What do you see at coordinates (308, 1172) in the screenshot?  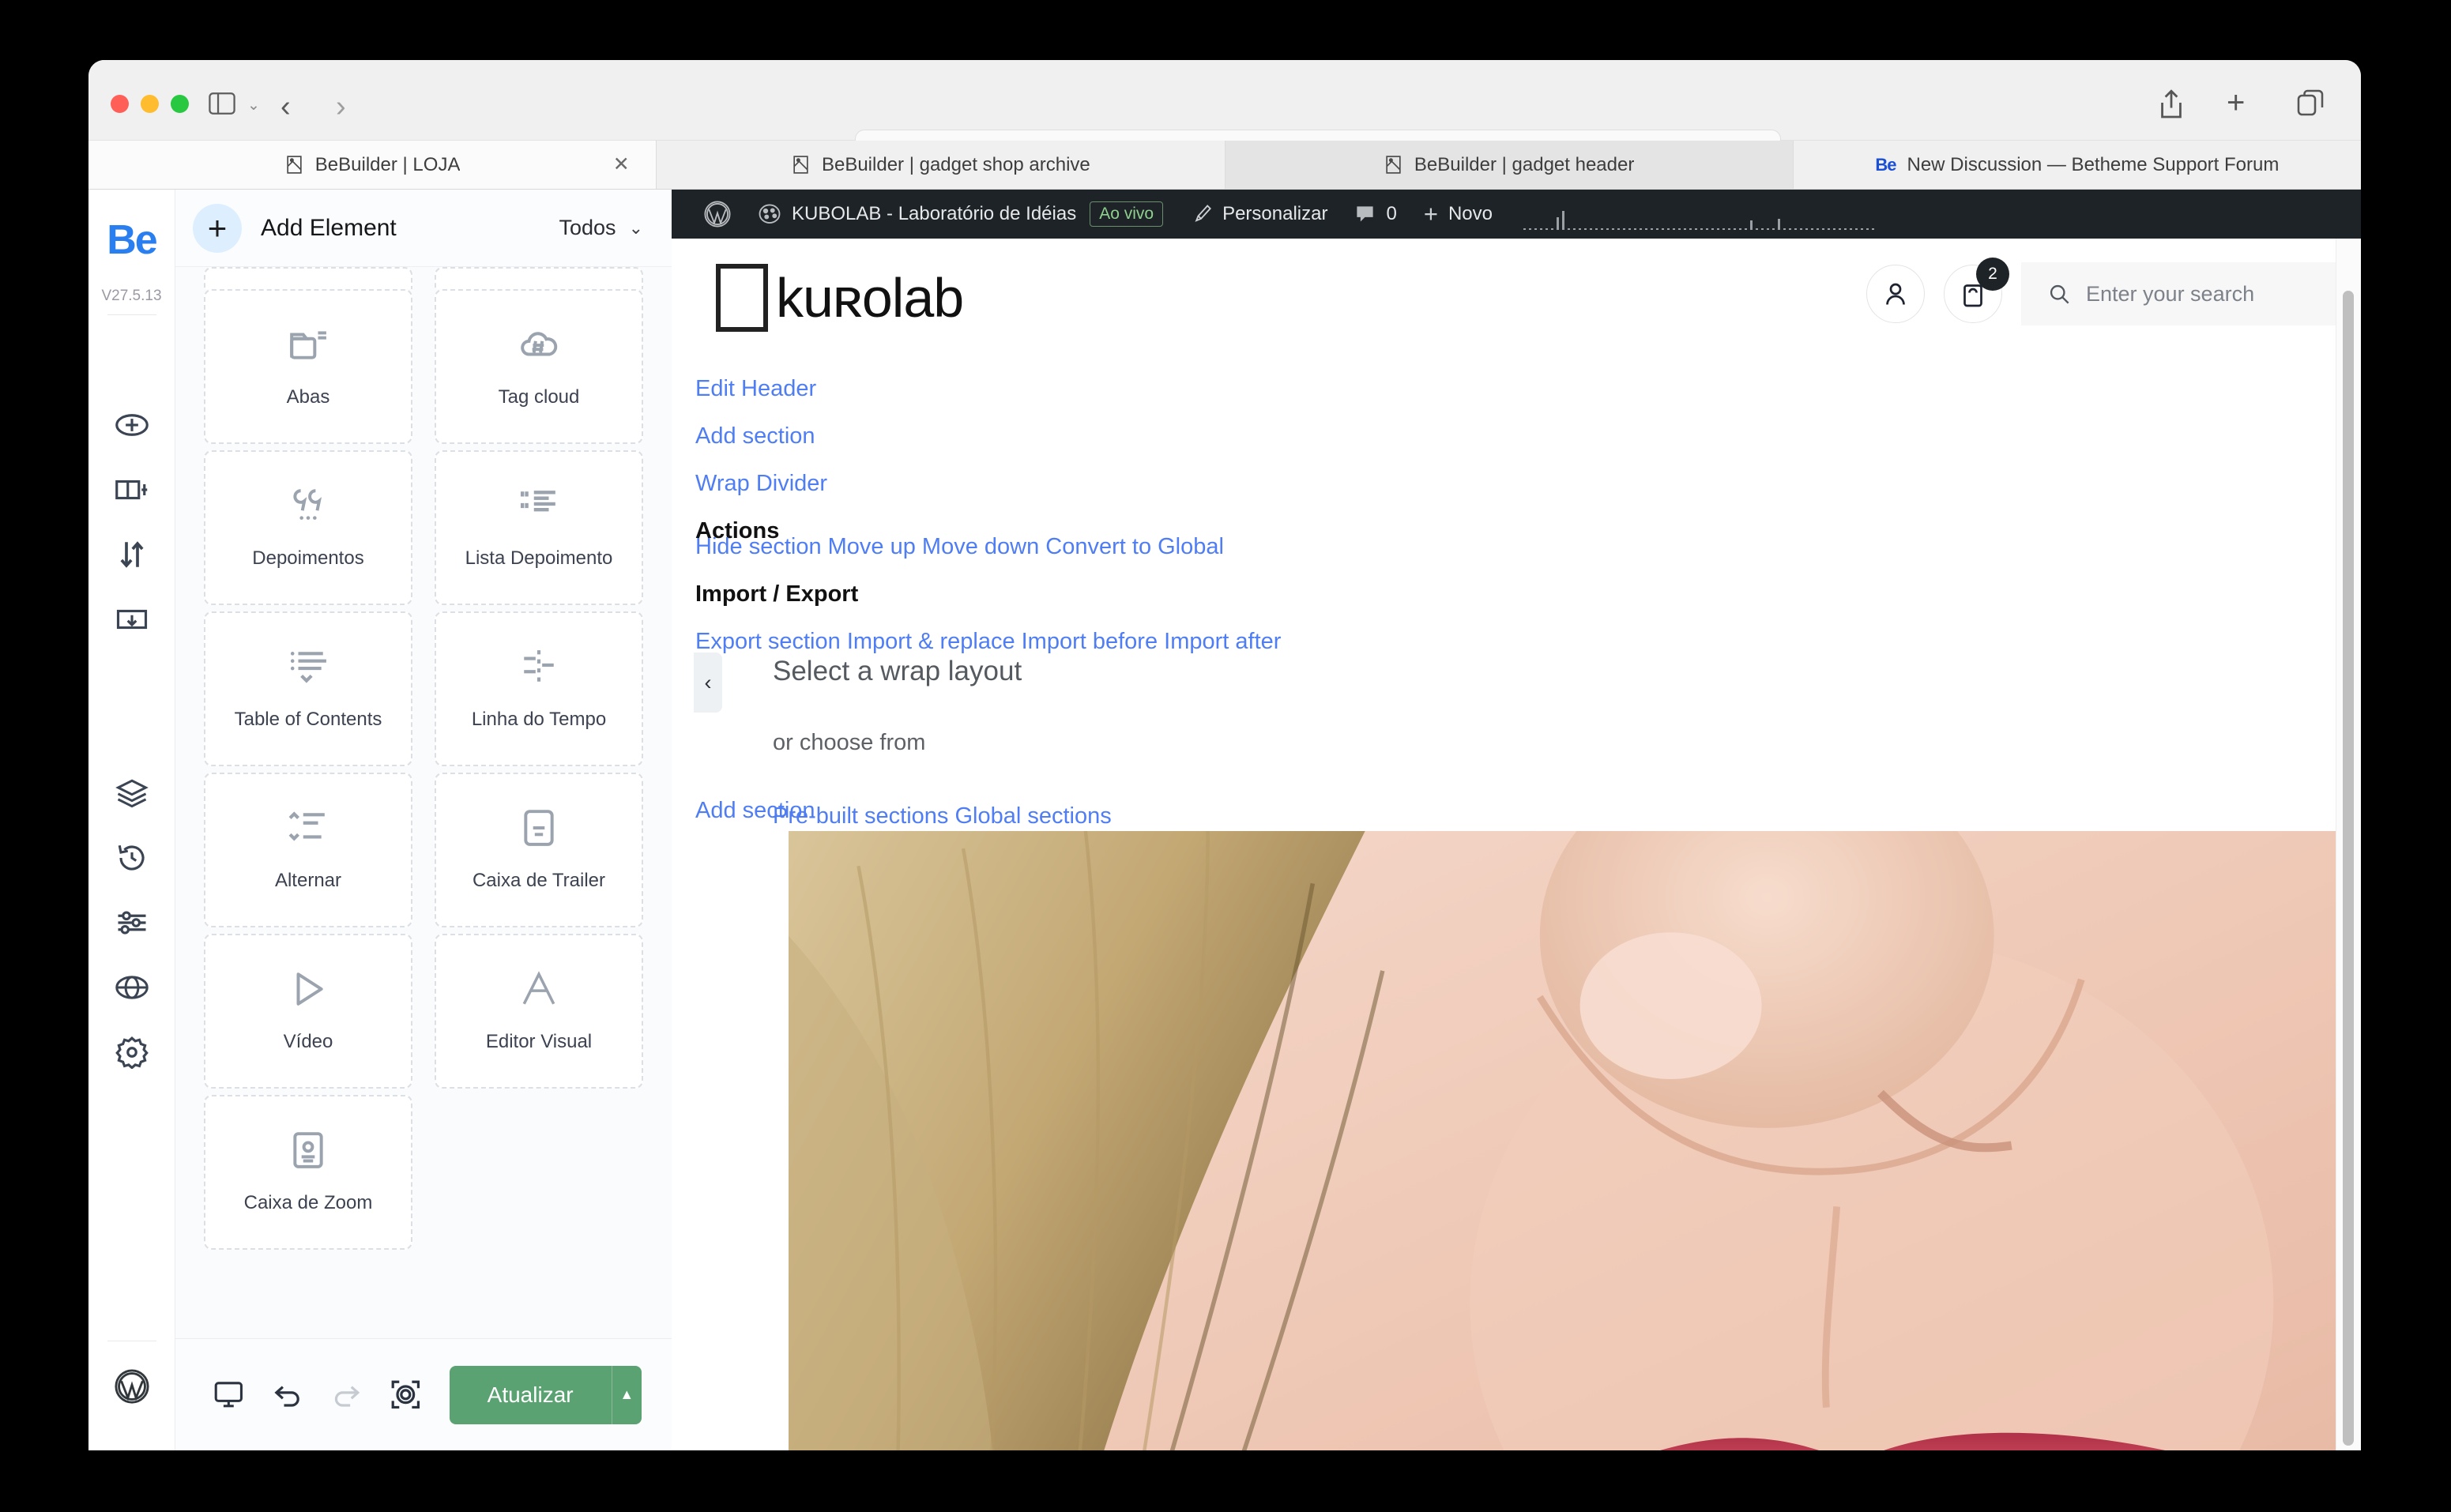 I see `element-card-caixa-de-zoom: Caixa de Zoom` at bounding box center [308, 1172].